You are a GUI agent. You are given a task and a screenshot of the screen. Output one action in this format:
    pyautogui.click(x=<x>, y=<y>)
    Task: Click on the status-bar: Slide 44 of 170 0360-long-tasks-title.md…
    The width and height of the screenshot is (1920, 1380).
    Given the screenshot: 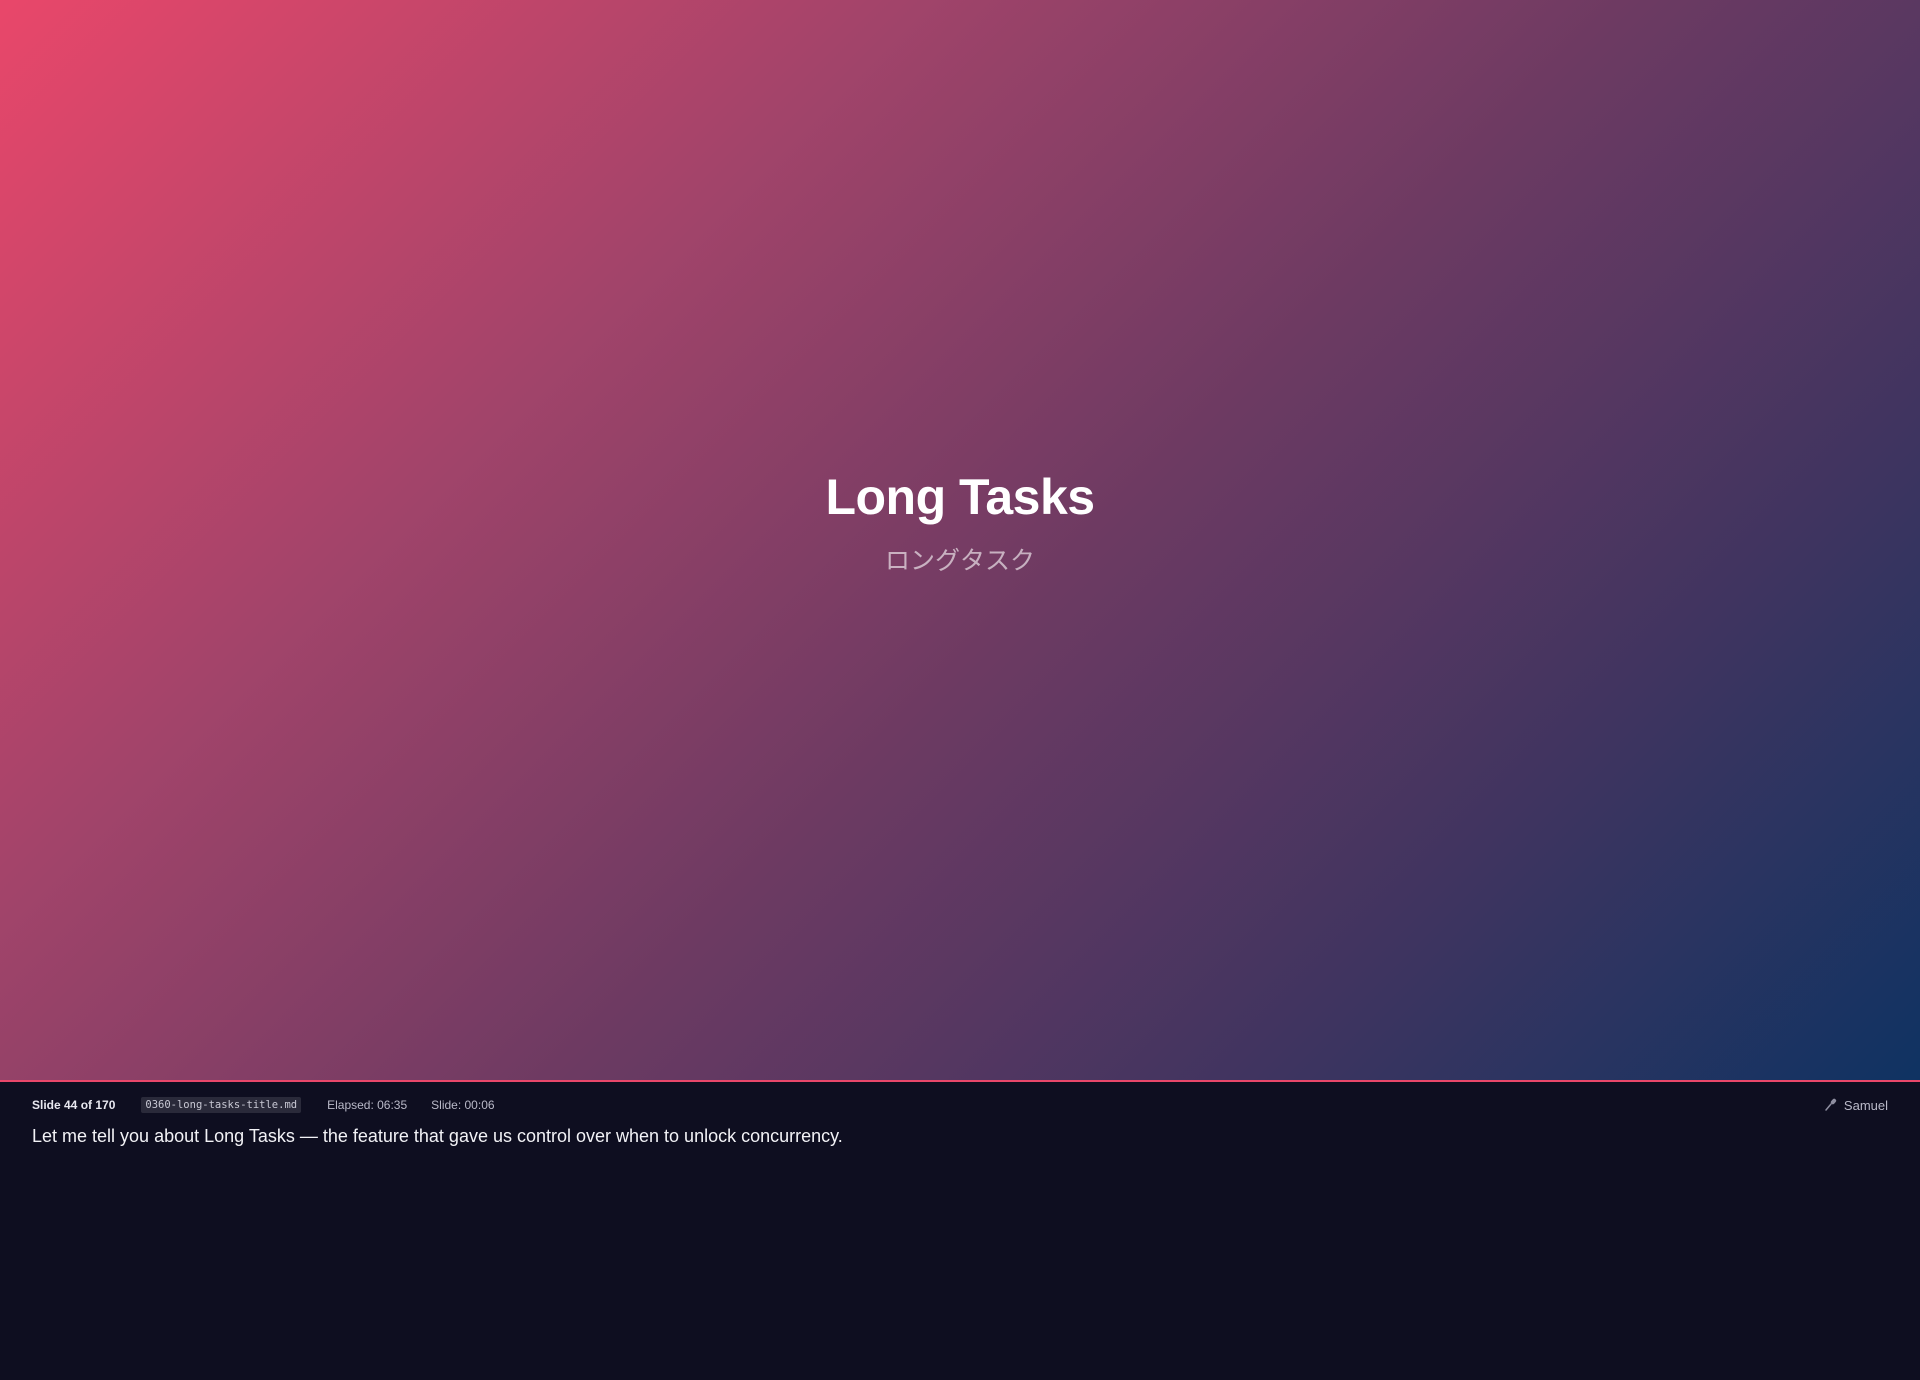 What is the action you would take?
    pyautogui.click(x=960, y=1105)
    